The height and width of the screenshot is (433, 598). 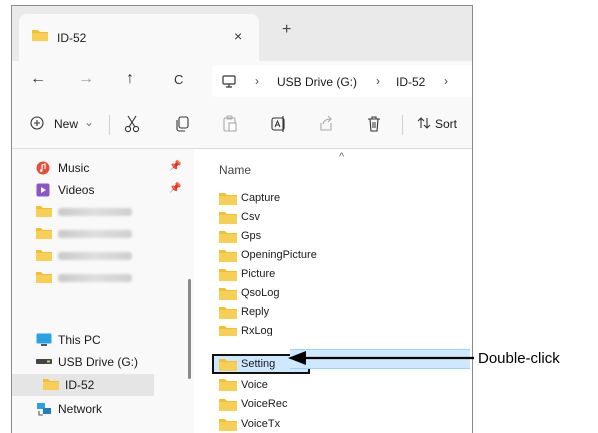 What do you see at coordinates (103, 340) in the screenshot?
I see `sidebar-item-this-pc: This PC` at bounding box center [103, 340].